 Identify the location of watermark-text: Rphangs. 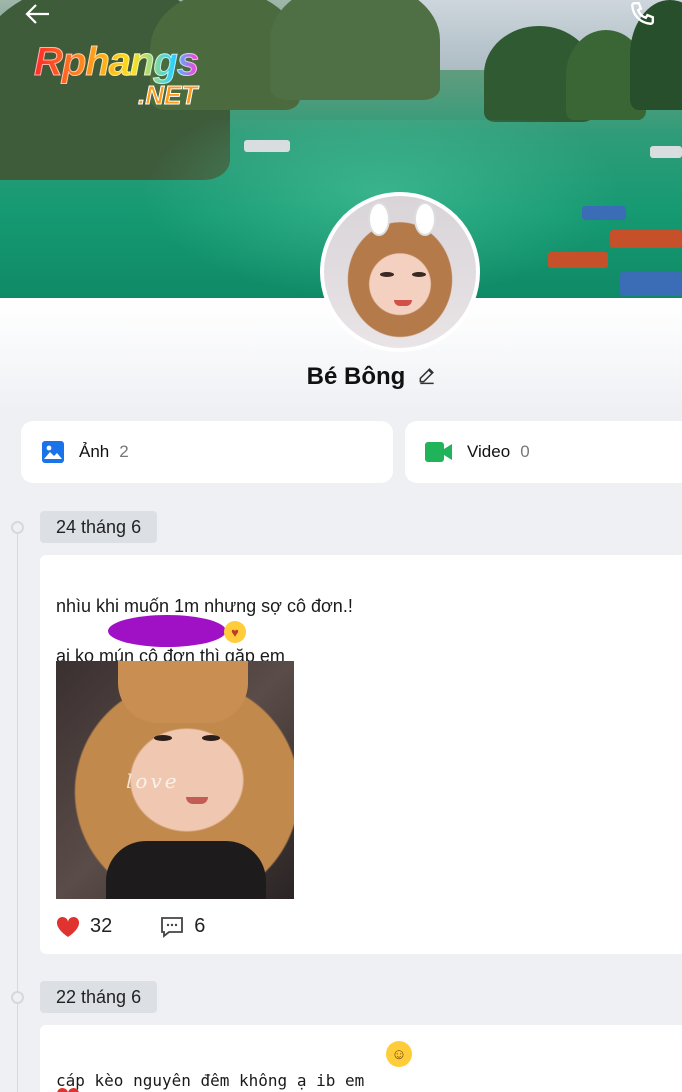
(116, 62).